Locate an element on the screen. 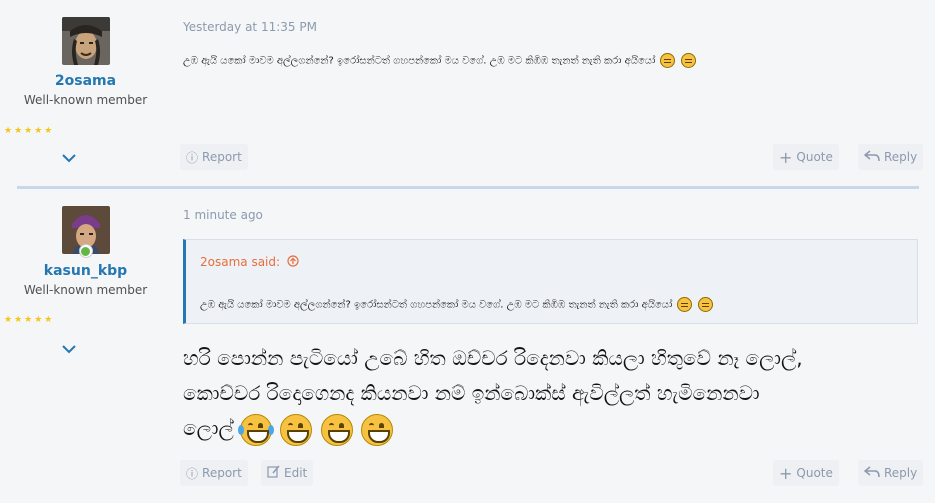  arrow-up-circle-icon is located at coordinates (291, 262).